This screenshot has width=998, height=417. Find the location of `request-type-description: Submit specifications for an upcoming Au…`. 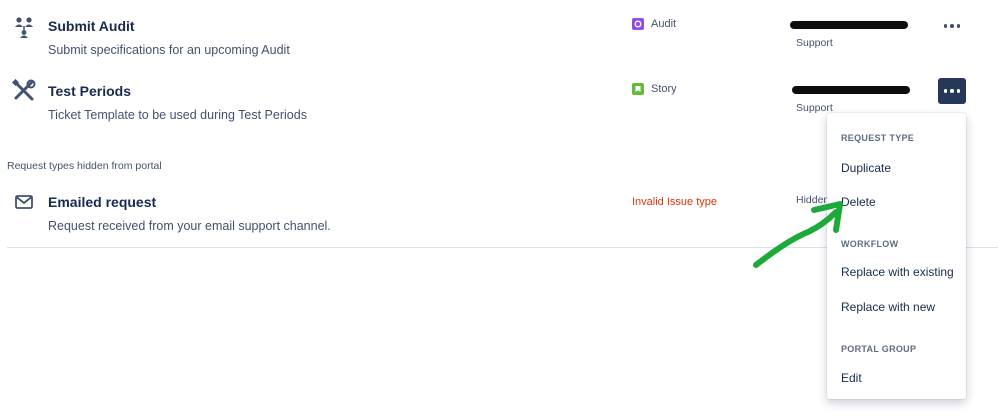

request-type-description: Submit specifications for an upcoming Au… is located at coordinates (169, 50).